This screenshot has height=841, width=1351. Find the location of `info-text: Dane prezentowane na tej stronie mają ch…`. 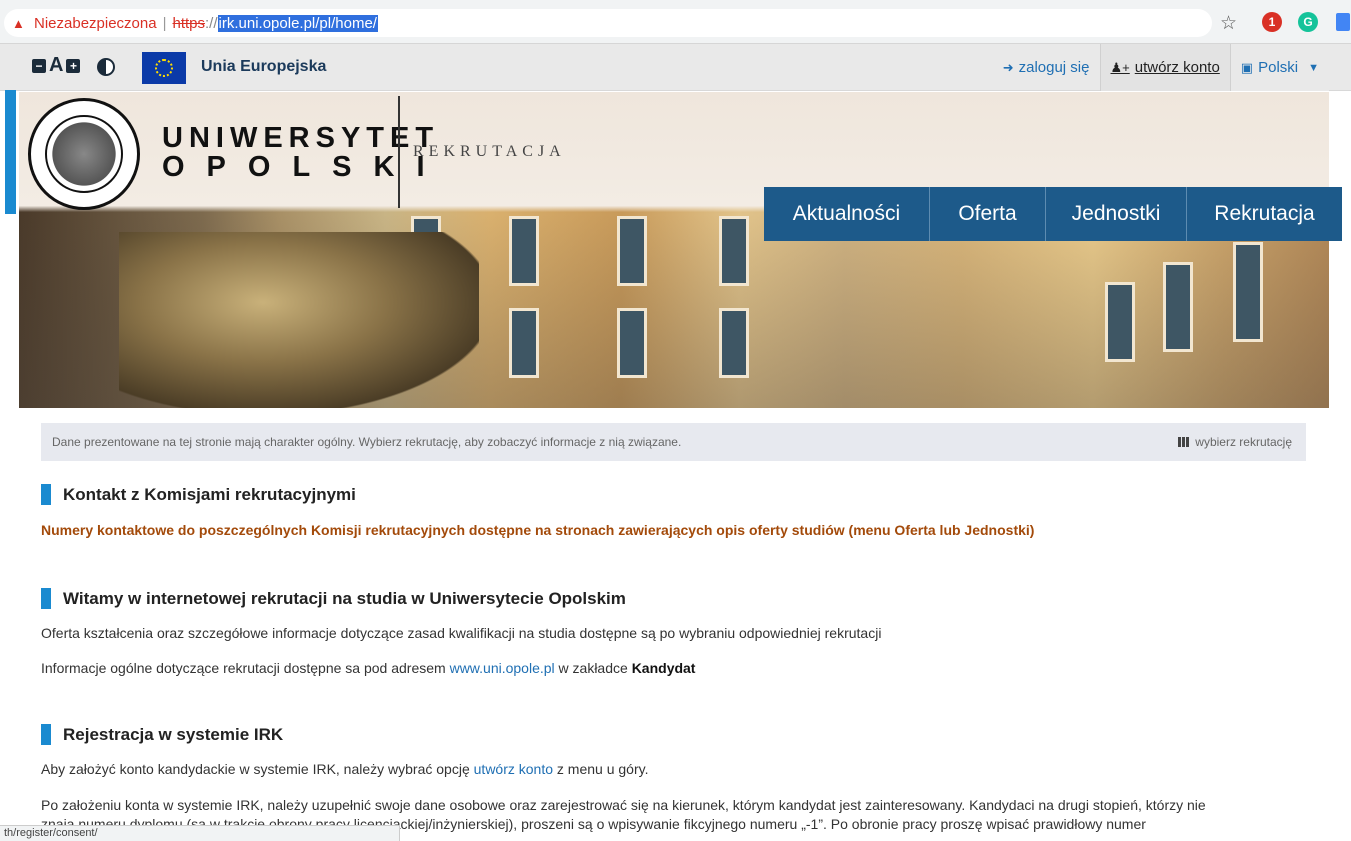

info-text: Dane prezentowane na tej stronie mają ch… is located at coordinates (367, 442).